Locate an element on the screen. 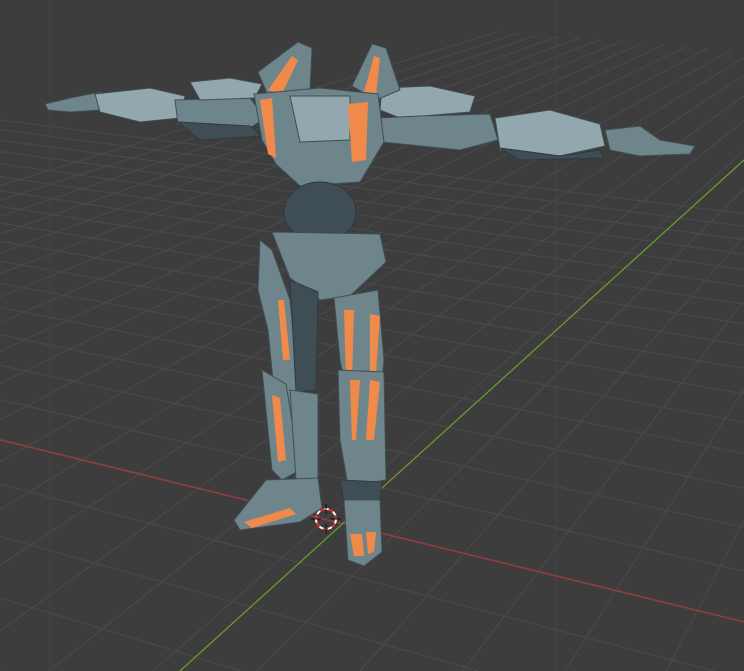  chest-plate is located at coordinates (320, 119).